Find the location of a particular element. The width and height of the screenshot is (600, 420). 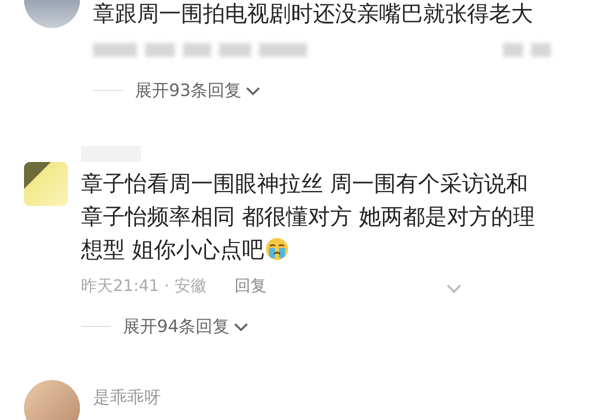

expand-replies-button: 展开93条回复 is located at coordinates (197, 90).